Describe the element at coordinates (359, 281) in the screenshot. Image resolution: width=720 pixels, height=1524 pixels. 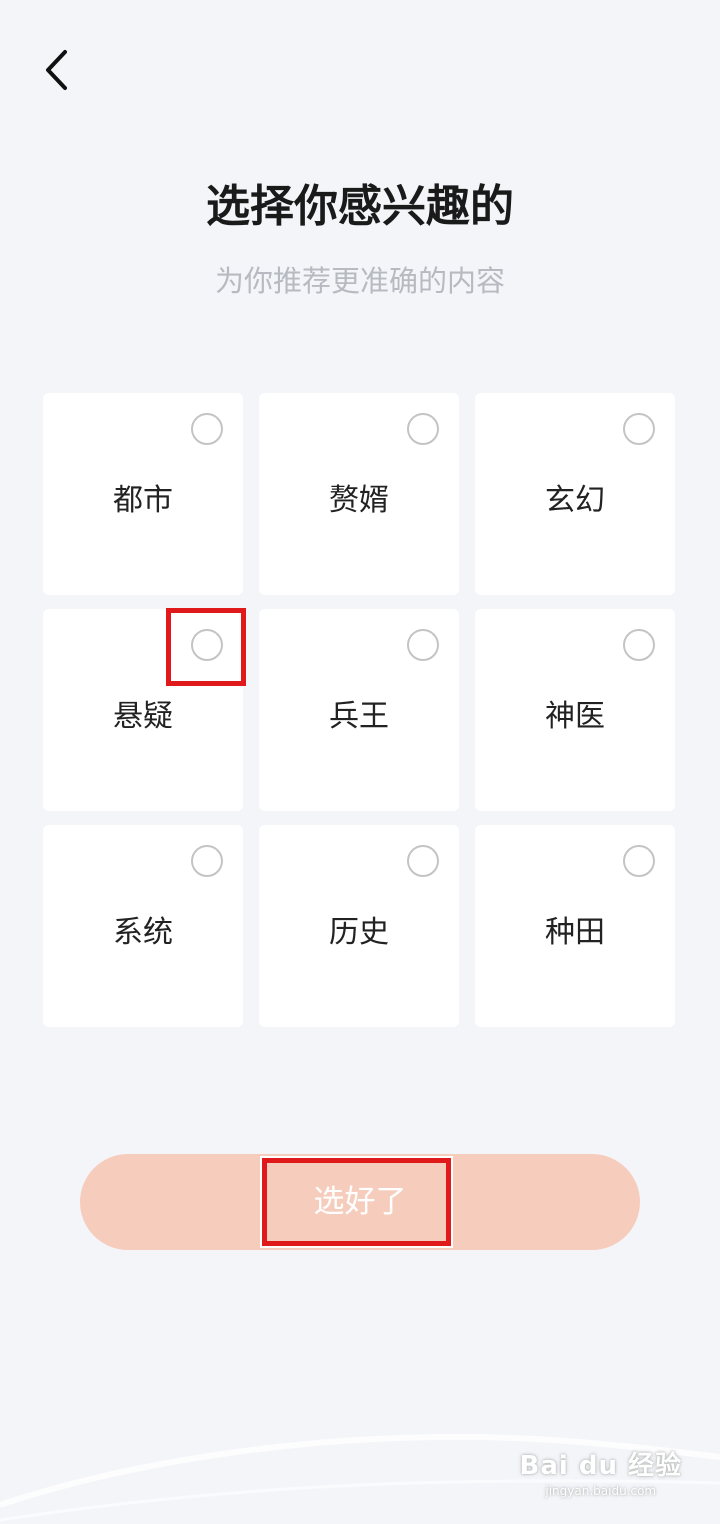
I see `page-subtitle: 为你推荐更准确的内容` at that location.